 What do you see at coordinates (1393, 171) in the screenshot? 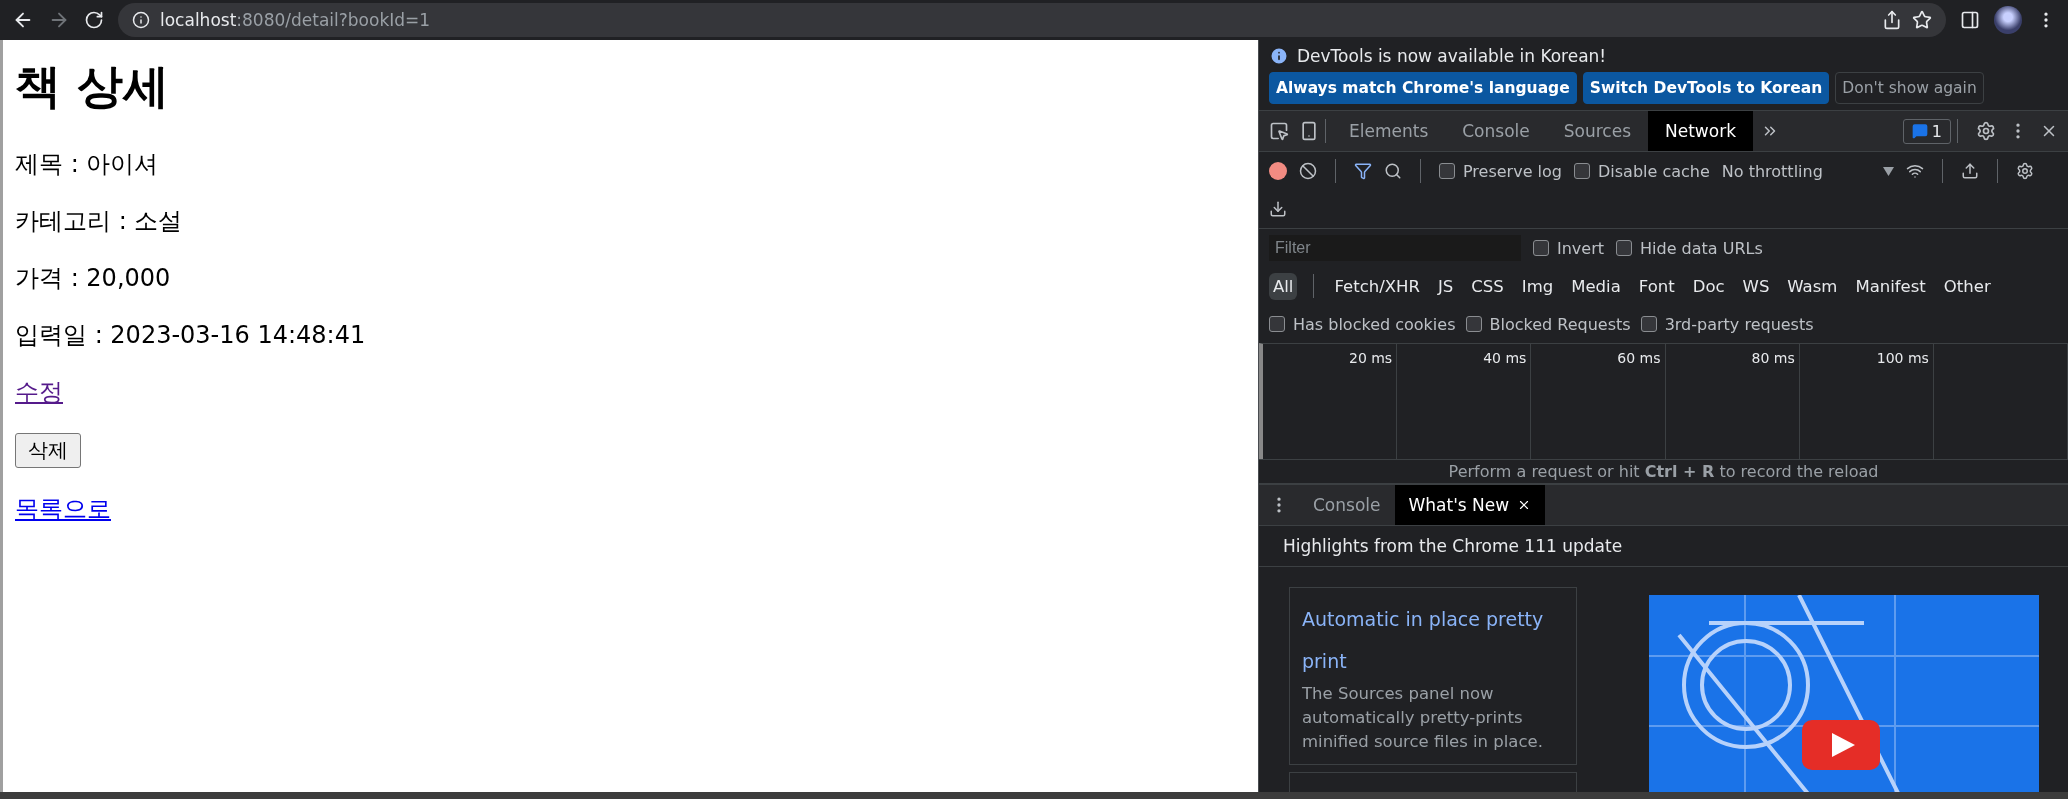
I see `search-icon` at bounding box center [1393, 171].